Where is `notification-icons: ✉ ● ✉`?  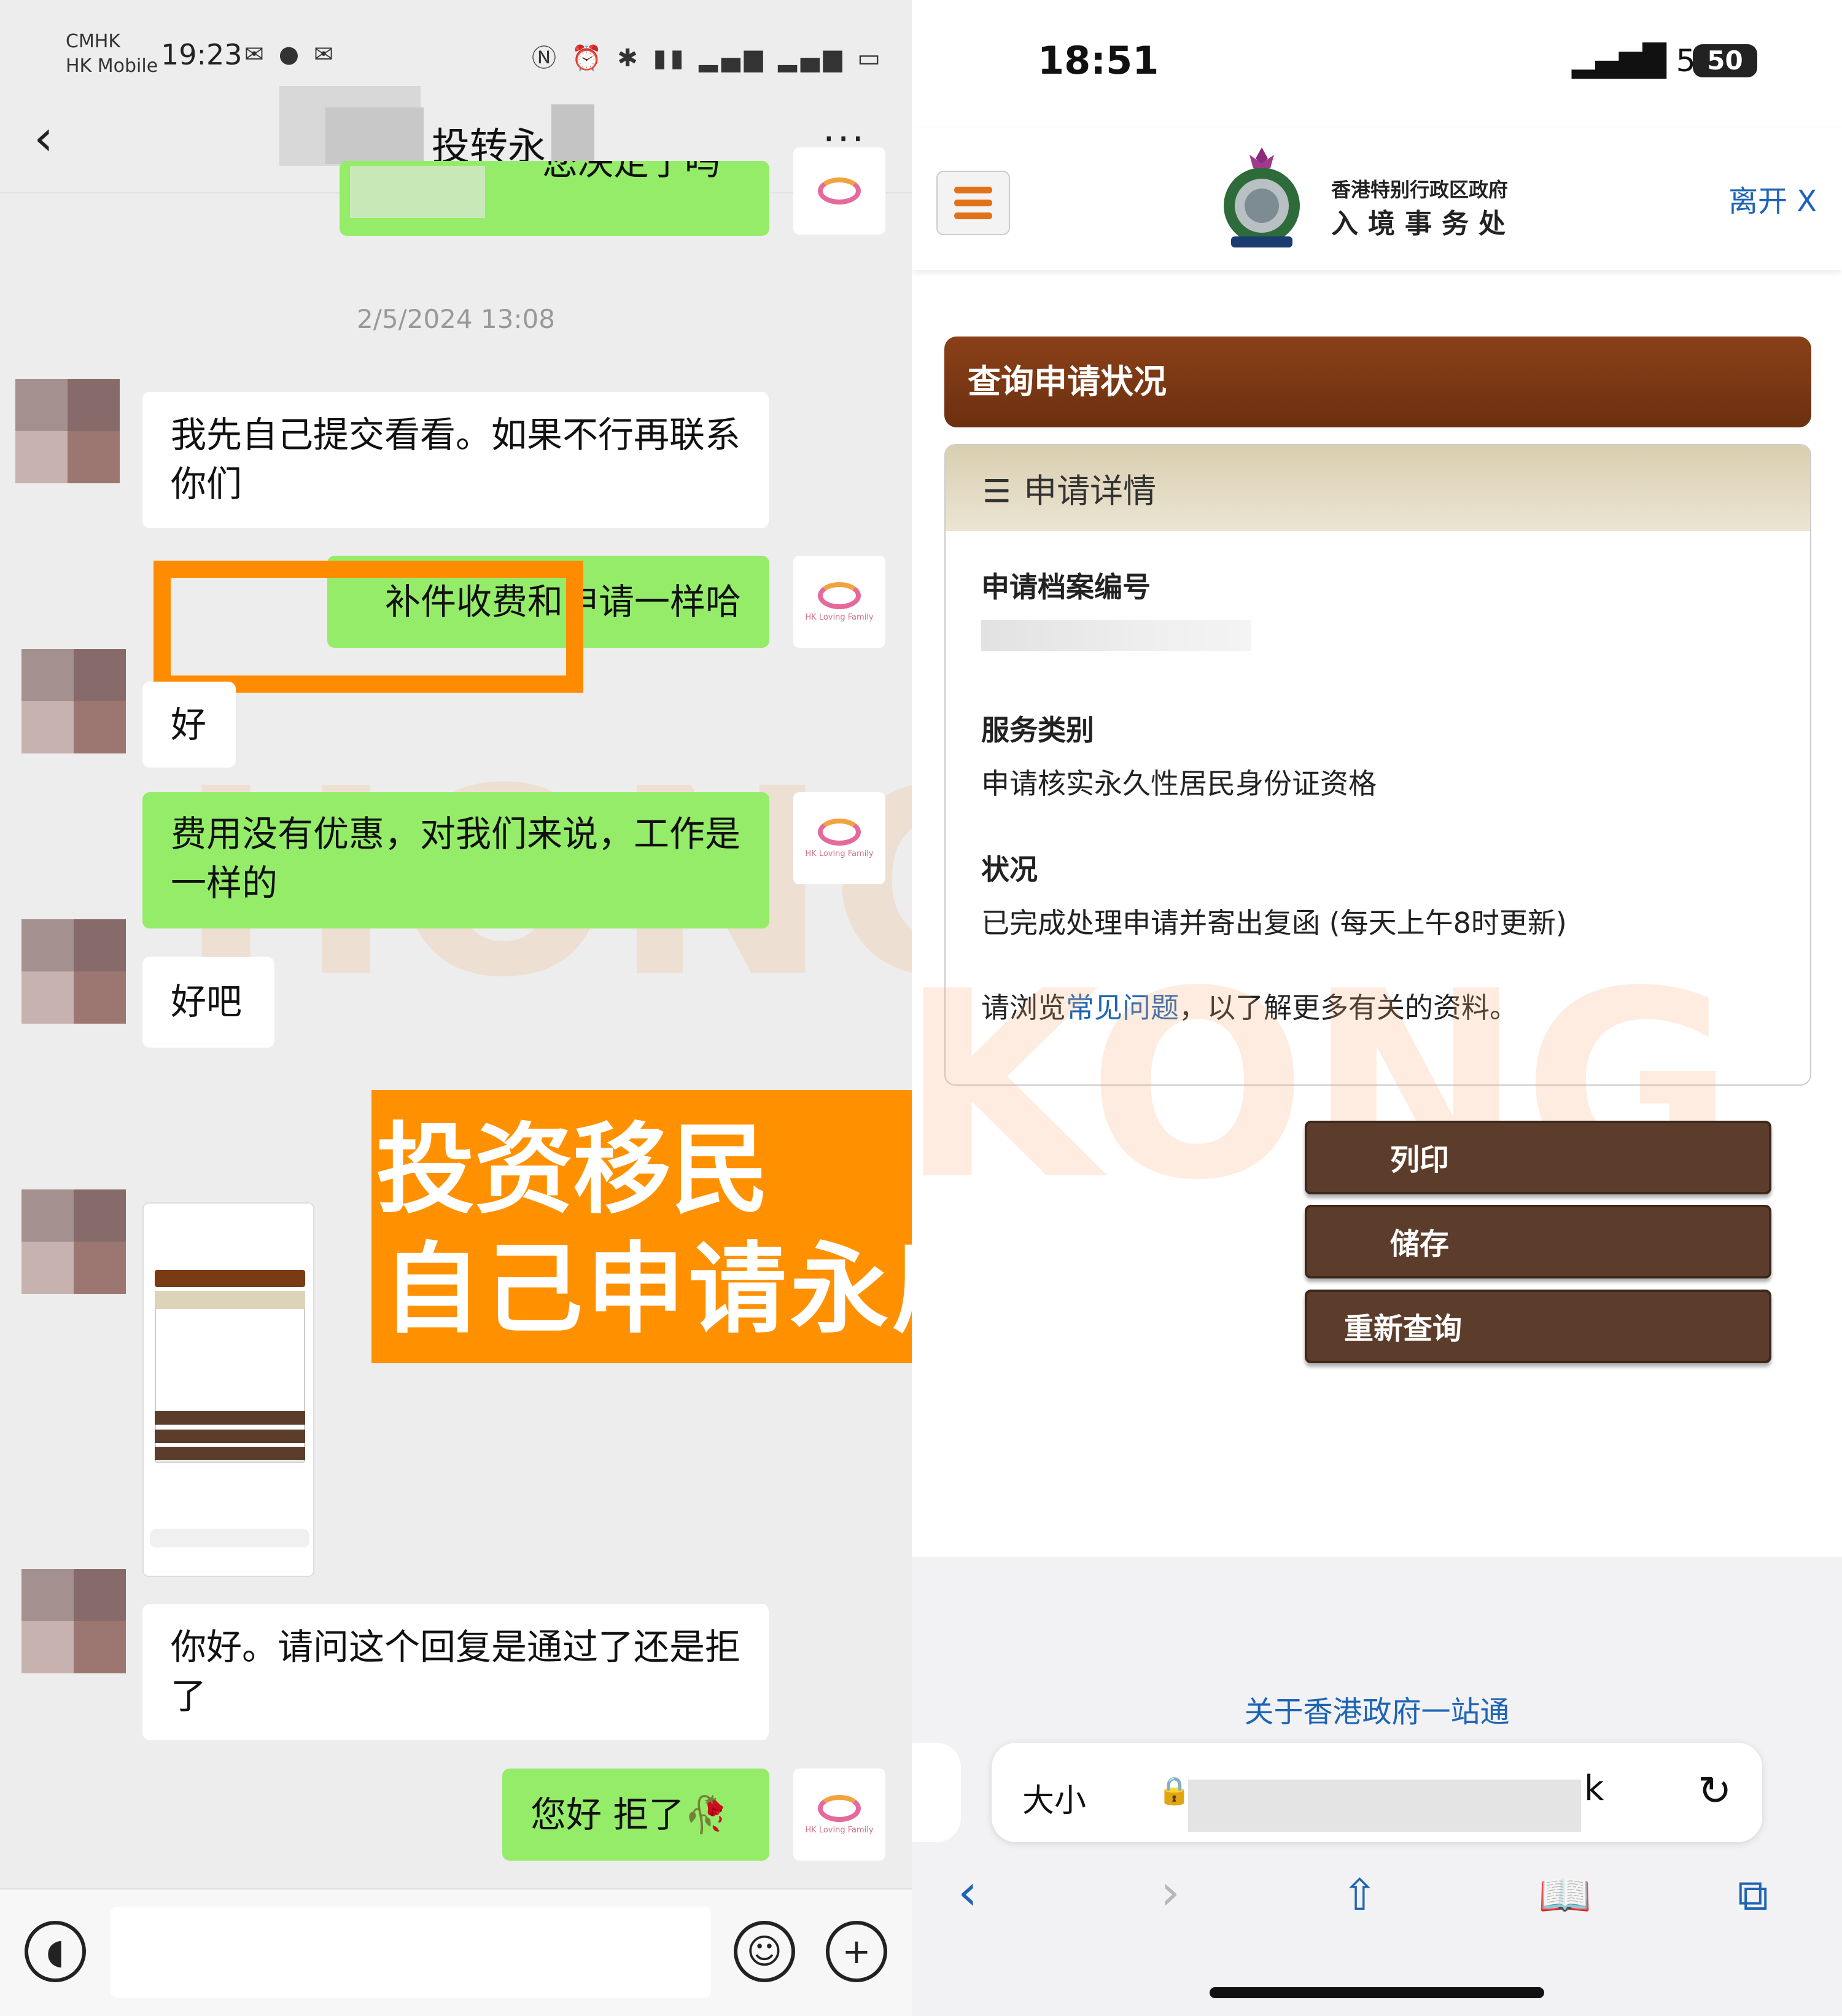 notification-icons: ✉ ● ✉ is located at coordinates (290, 55).